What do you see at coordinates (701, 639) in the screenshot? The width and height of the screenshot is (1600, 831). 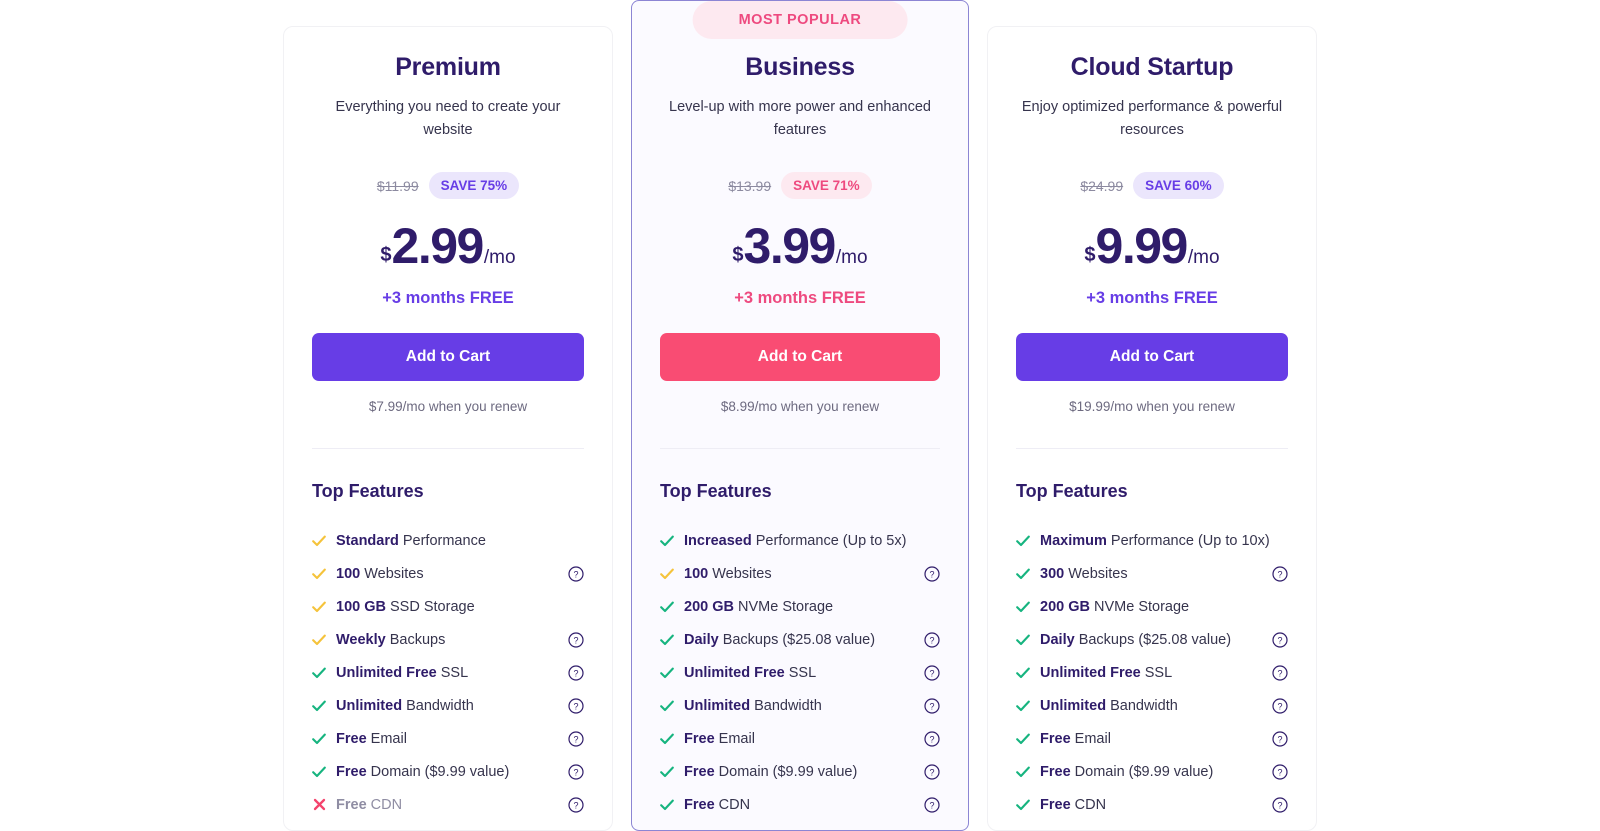 I see `feature-label-strong: Daily` at bounding box center [701, 639].